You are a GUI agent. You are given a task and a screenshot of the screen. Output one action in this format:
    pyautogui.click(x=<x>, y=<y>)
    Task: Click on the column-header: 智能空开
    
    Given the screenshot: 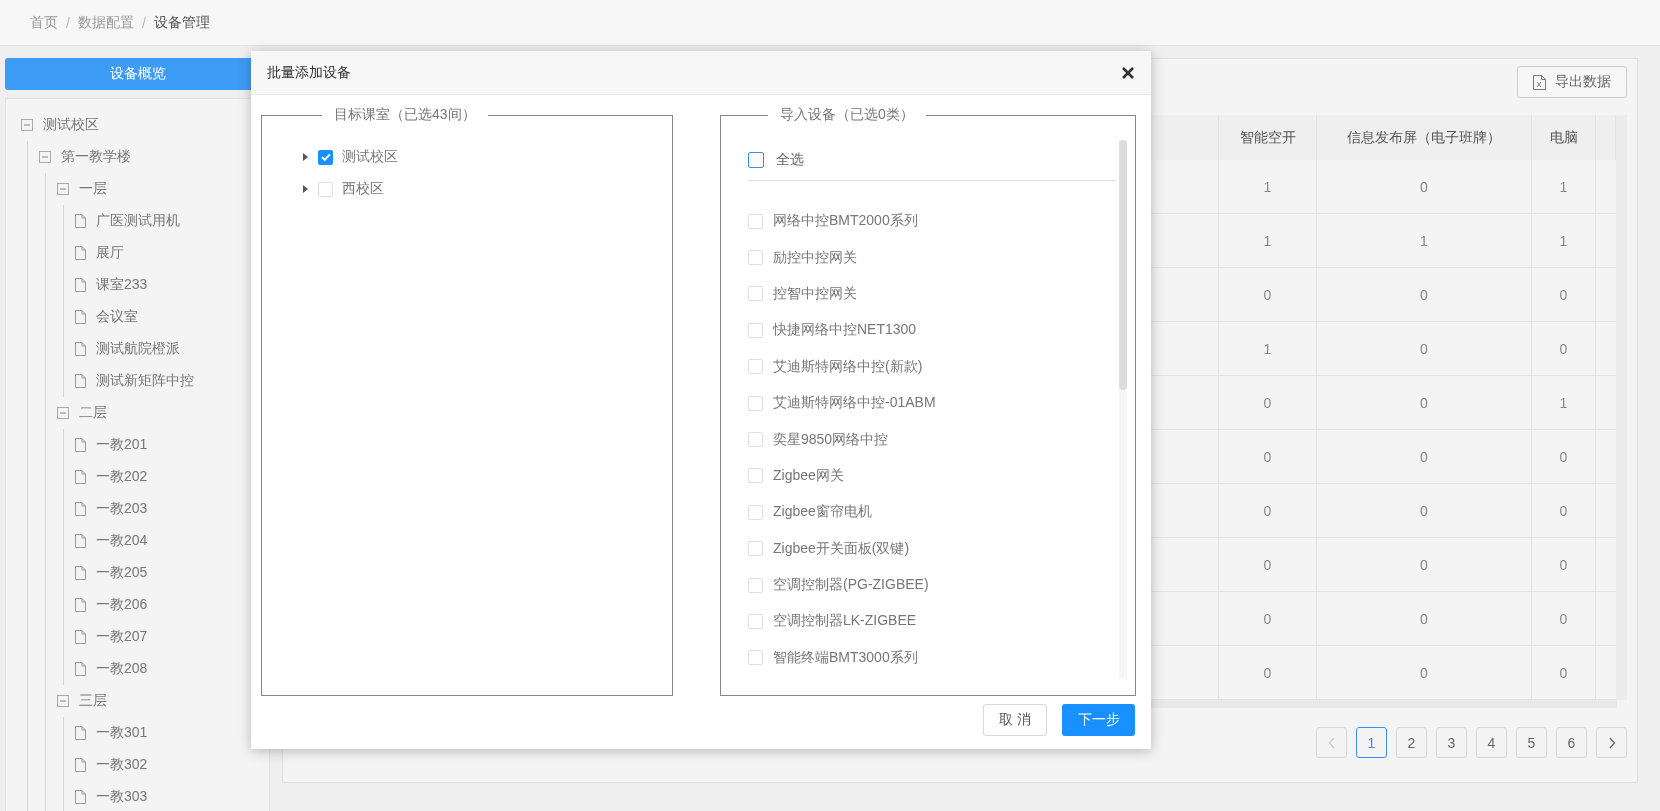 What is the action you would take?
    pyautogui.click(x=1268, y=137)
    